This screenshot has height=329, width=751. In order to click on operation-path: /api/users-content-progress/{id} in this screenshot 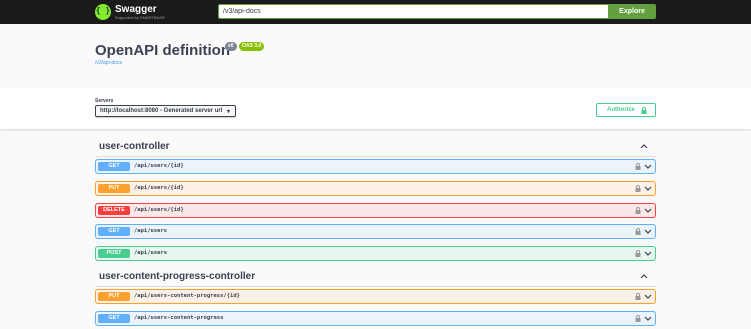, I will do `click(187, 296)`.